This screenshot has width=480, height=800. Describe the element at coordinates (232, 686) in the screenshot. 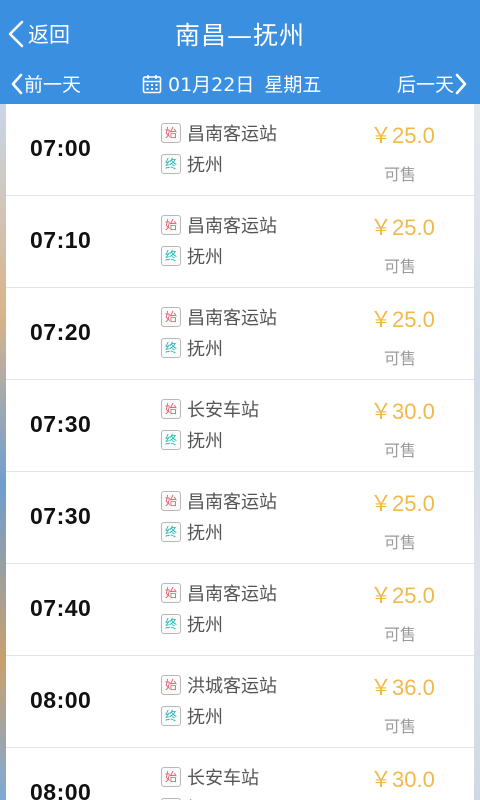

I see `start-station: 洪城客运站` at that location.